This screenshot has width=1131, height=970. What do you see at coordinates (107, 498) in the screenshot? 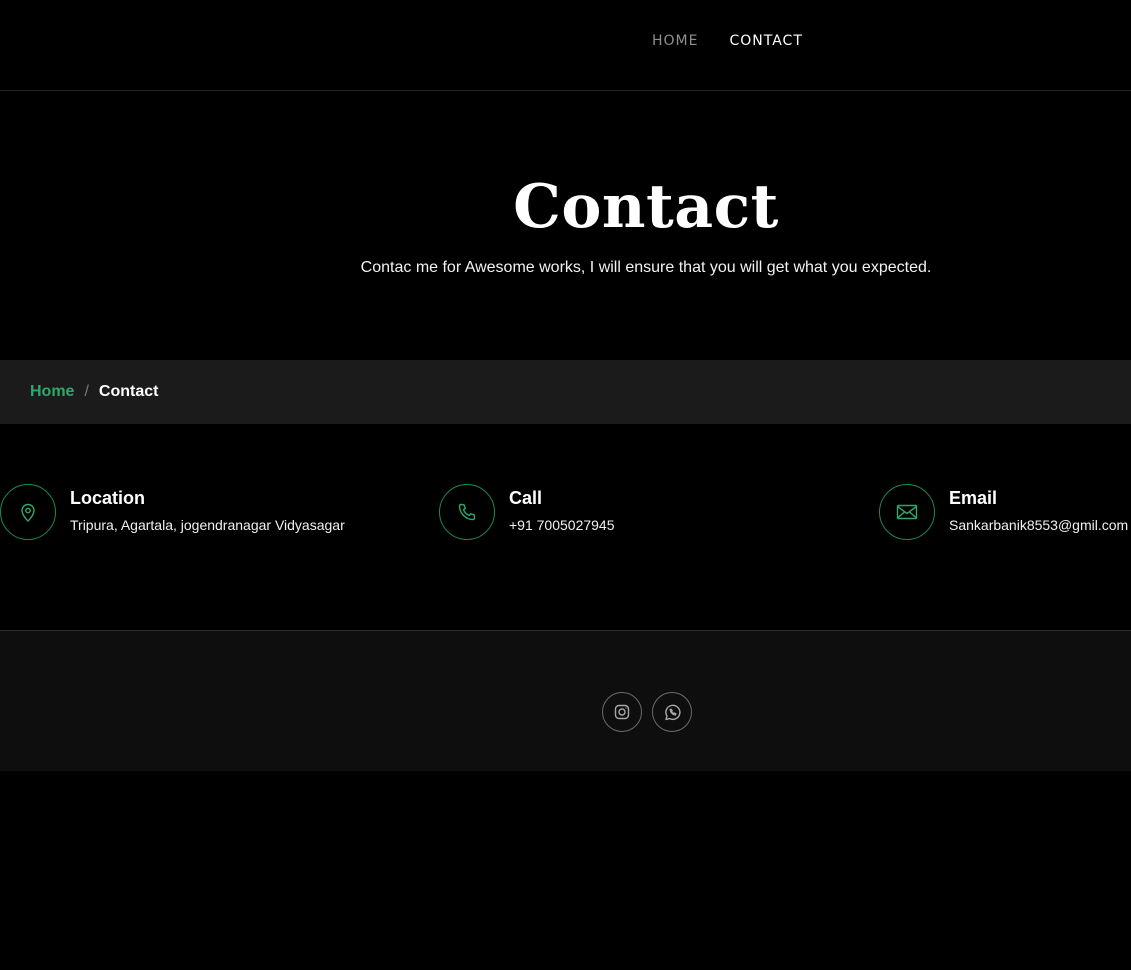
I see `info-title: Location` at bounding box center [107, 498].